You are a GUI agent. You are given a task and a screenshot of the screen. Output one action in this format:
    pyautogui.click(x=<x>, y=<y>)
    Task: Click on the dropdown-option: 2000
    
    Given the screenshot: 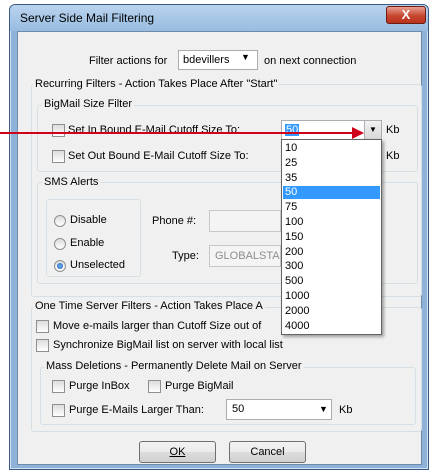 What is the action you would take?
    pyautogui.click(x=331, y=311)
    